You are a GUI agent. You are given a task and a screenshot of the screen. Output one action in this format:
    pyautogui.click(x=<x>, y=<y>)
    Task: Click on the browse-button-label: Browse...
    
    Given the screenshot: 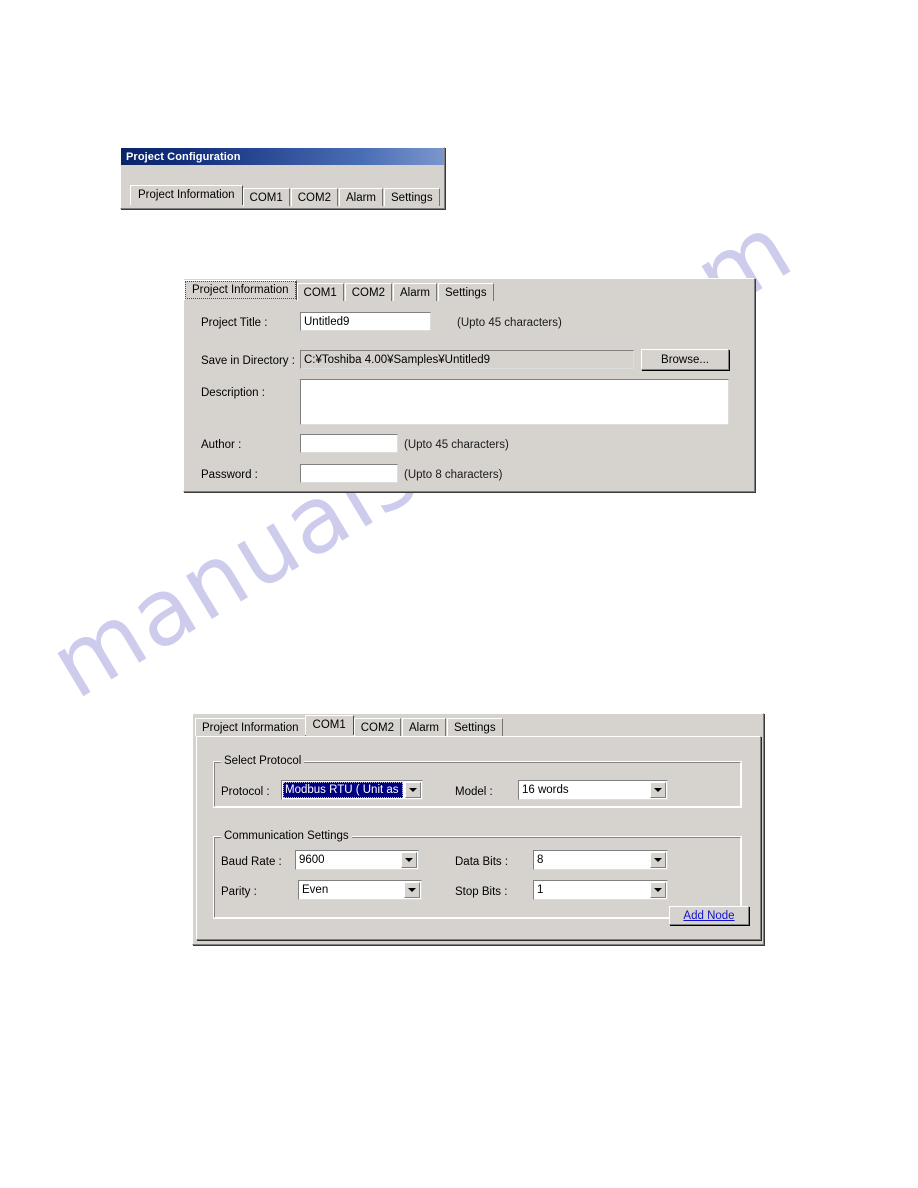 What is the action you would take?
    pyautogui.click(x=685, y=359)
    